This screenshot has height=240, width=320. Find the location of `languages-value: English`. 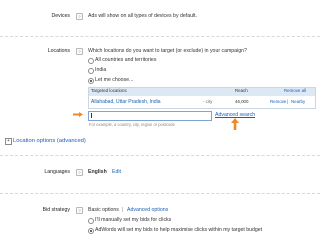

languages-value: English is located at coordinates (97, 172).